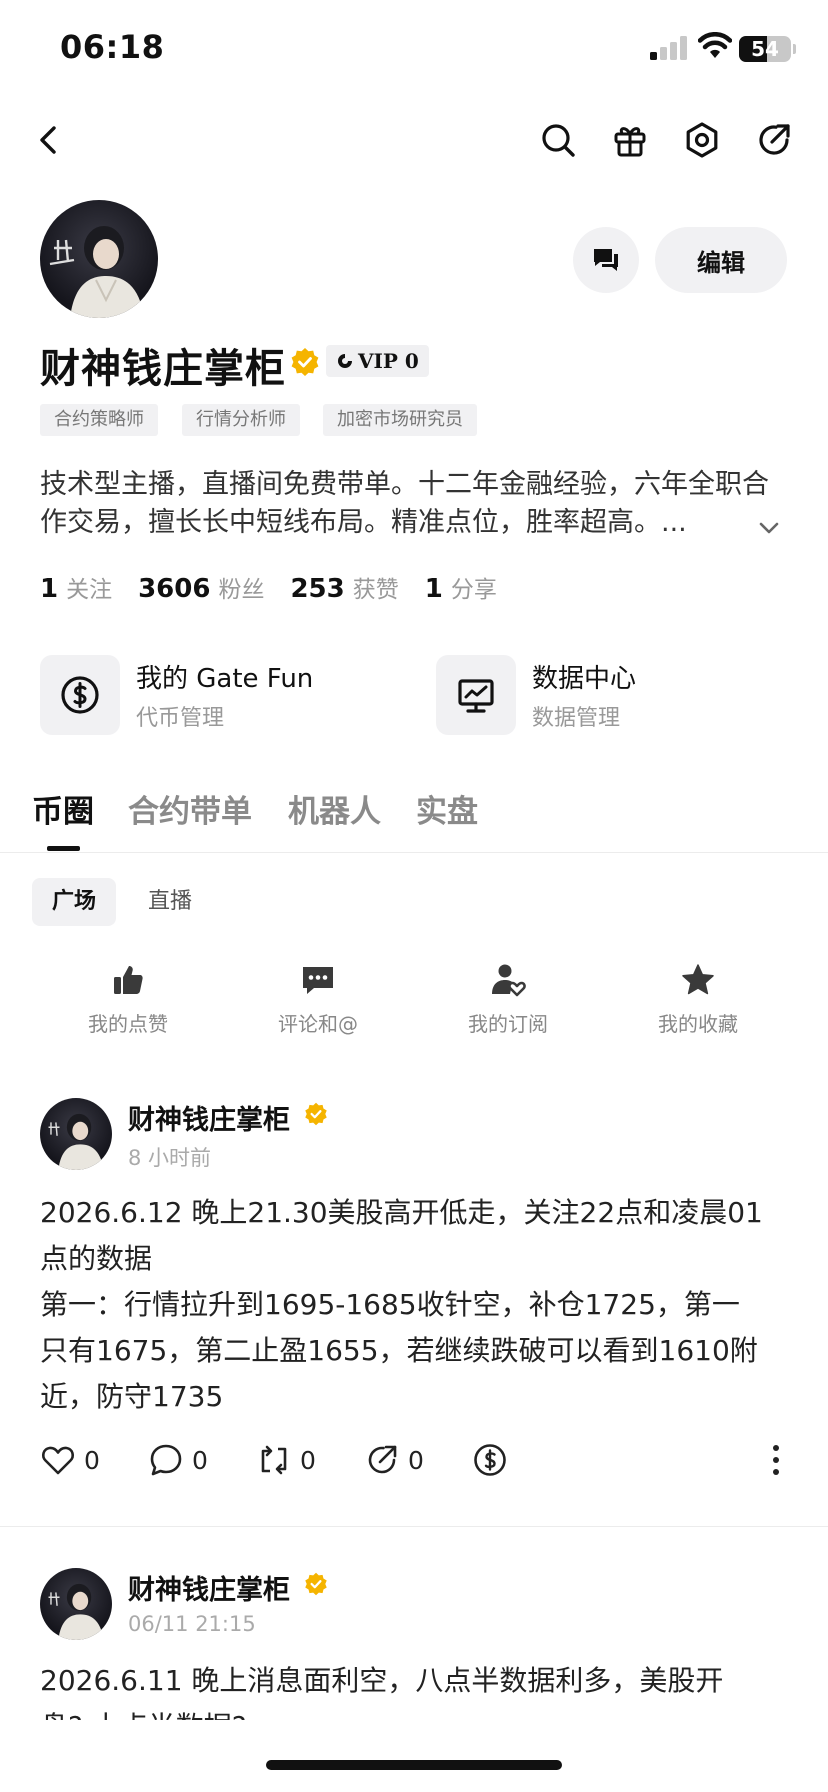 The width and height of the screenshot is (828, 1792). What do you see at coordinates (698, 979) in the screenshot?
I see `star-icon` at bounding box center [698, 979].